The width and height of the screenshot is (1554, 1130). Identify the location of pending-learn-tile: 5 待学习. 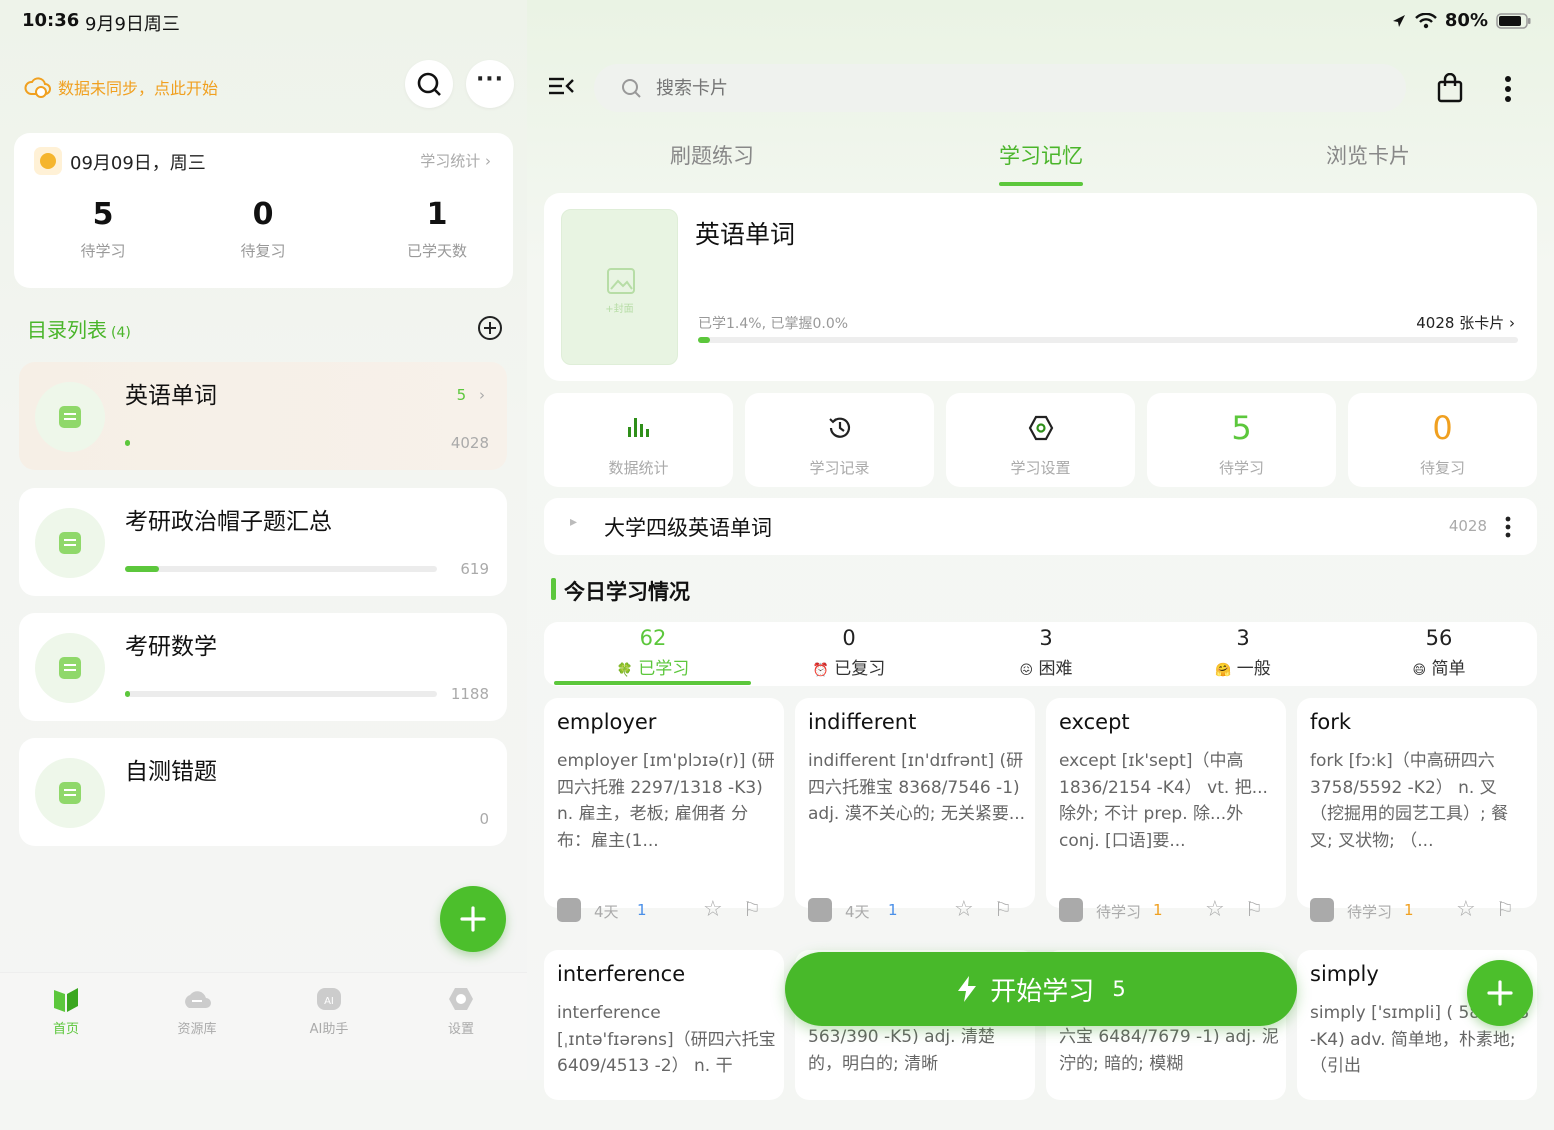
(1241, 440).